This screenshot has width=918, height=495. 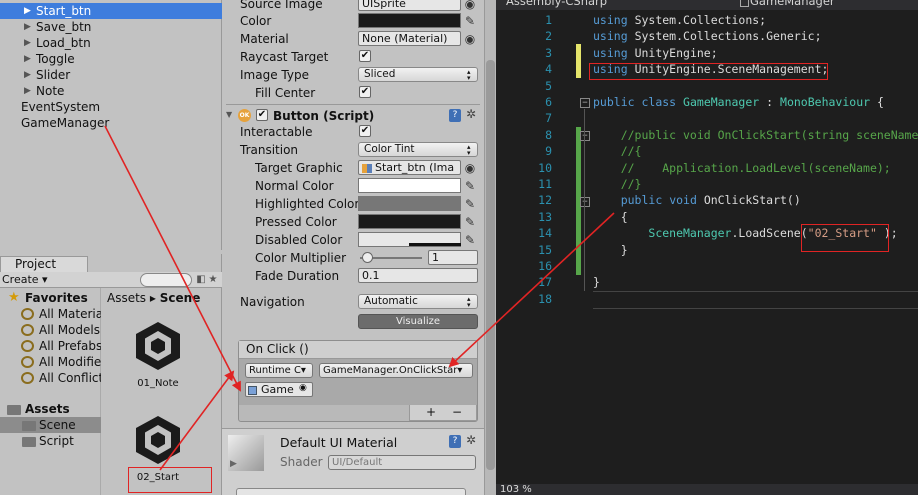 What do you see at coordinates (172, 258) in the screenshot?
I see `arrow-gamemanager-to-object` at bounding box center [172, 258].